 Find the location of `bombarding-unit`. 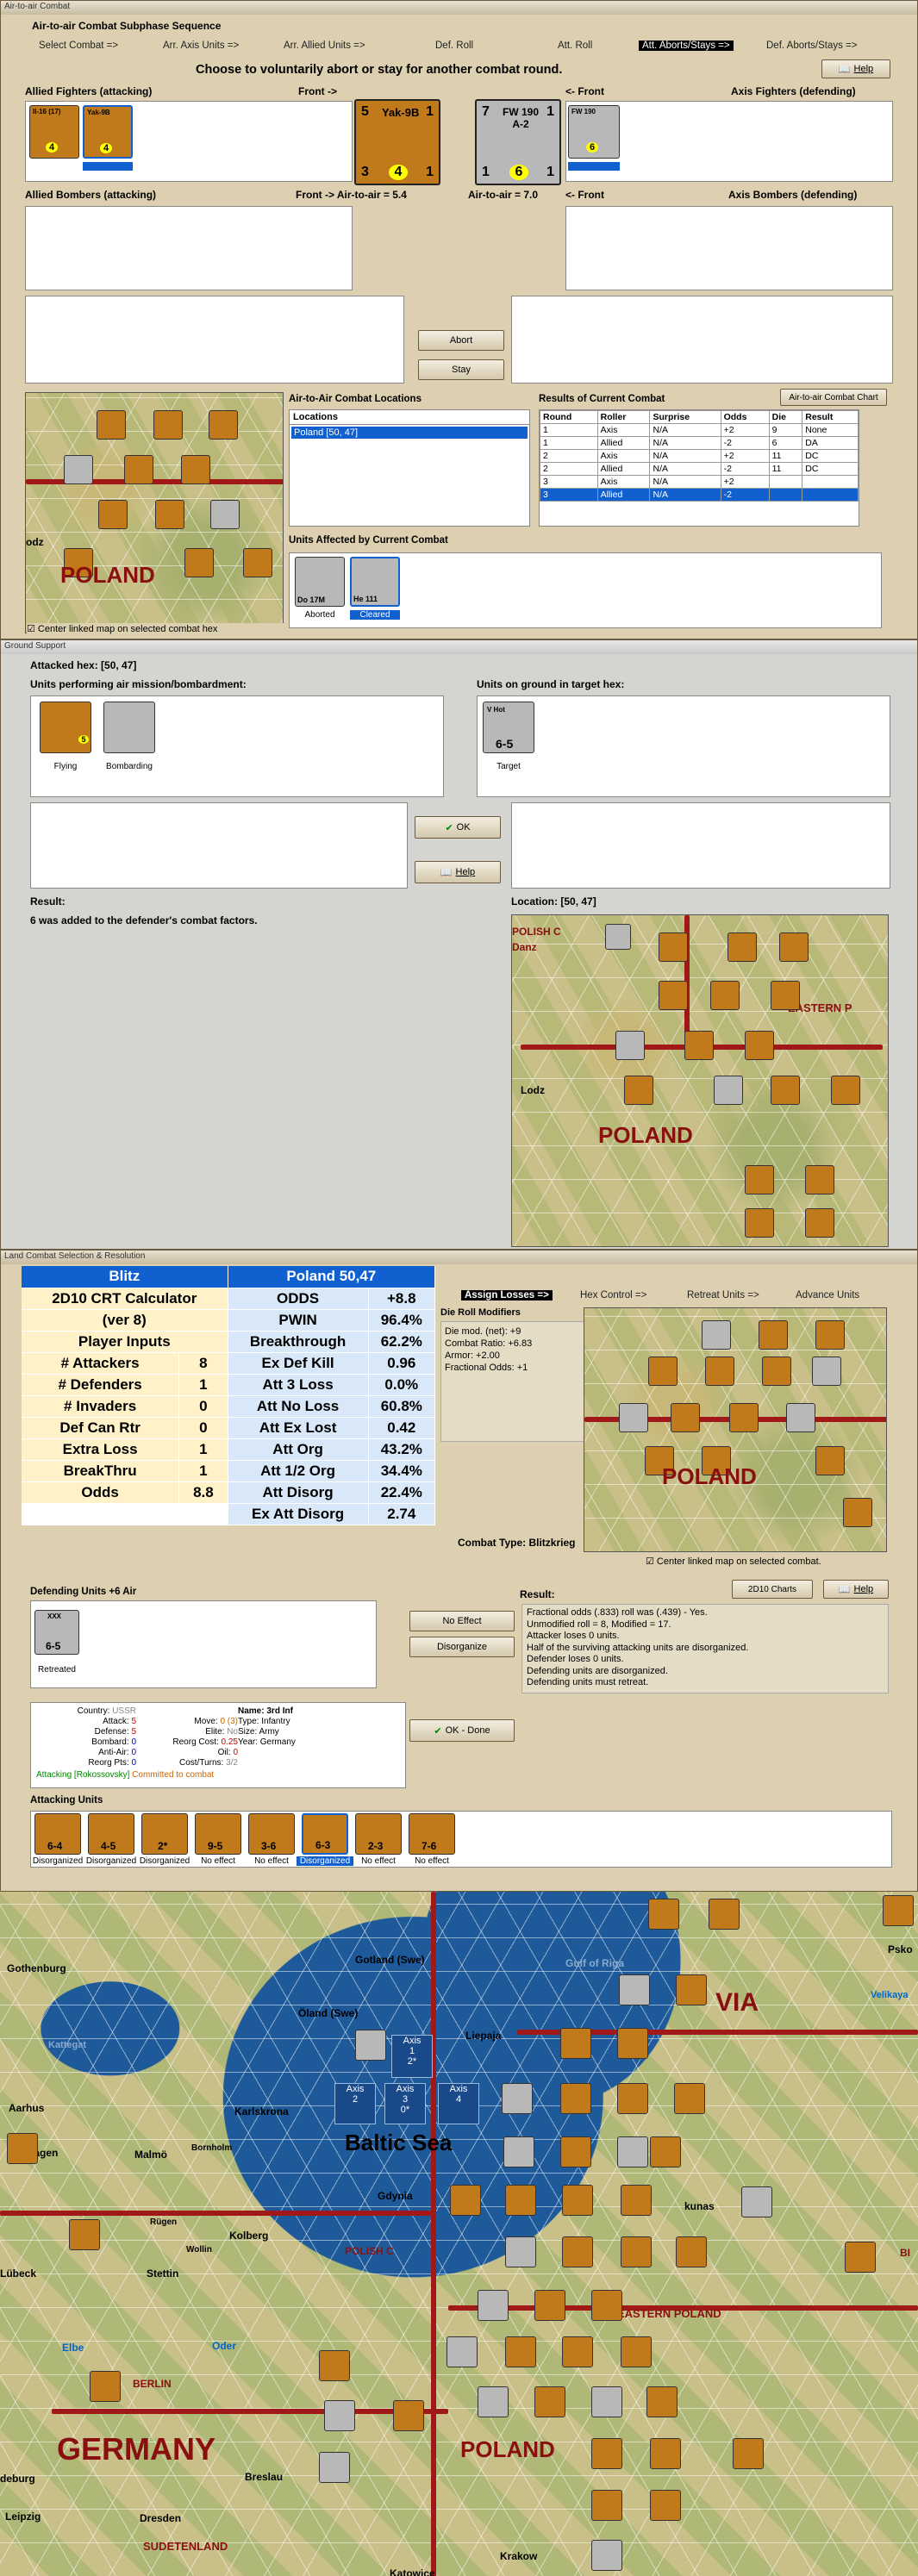

bombarding-unit is located at coordinates (129, 727).